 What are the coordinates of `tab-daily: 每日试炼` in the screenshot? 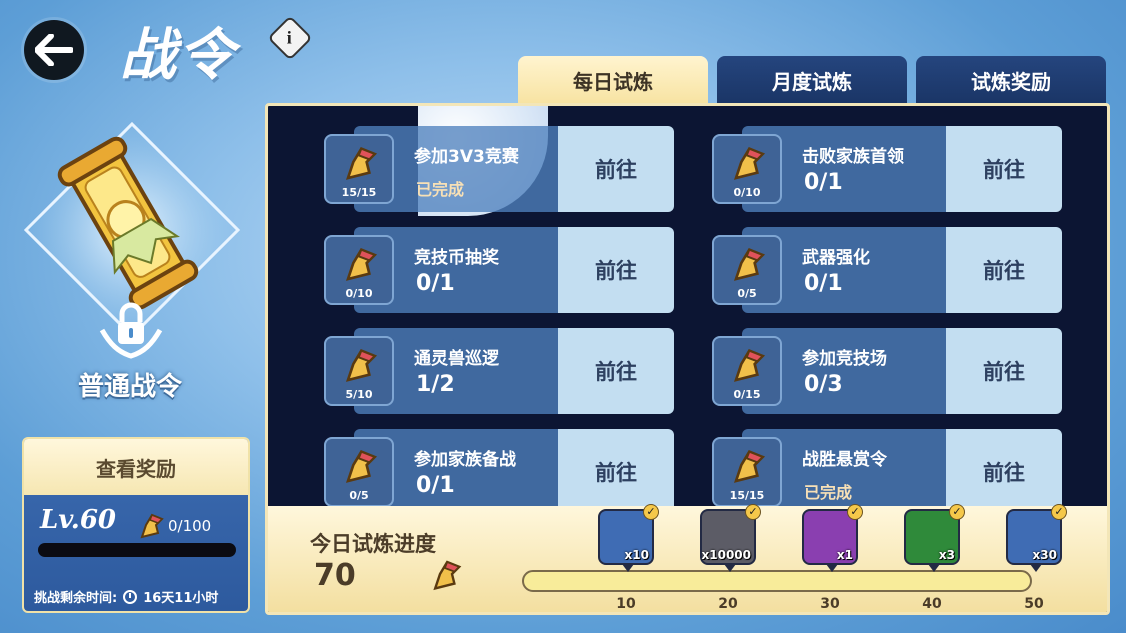 It's located at (613, 80).